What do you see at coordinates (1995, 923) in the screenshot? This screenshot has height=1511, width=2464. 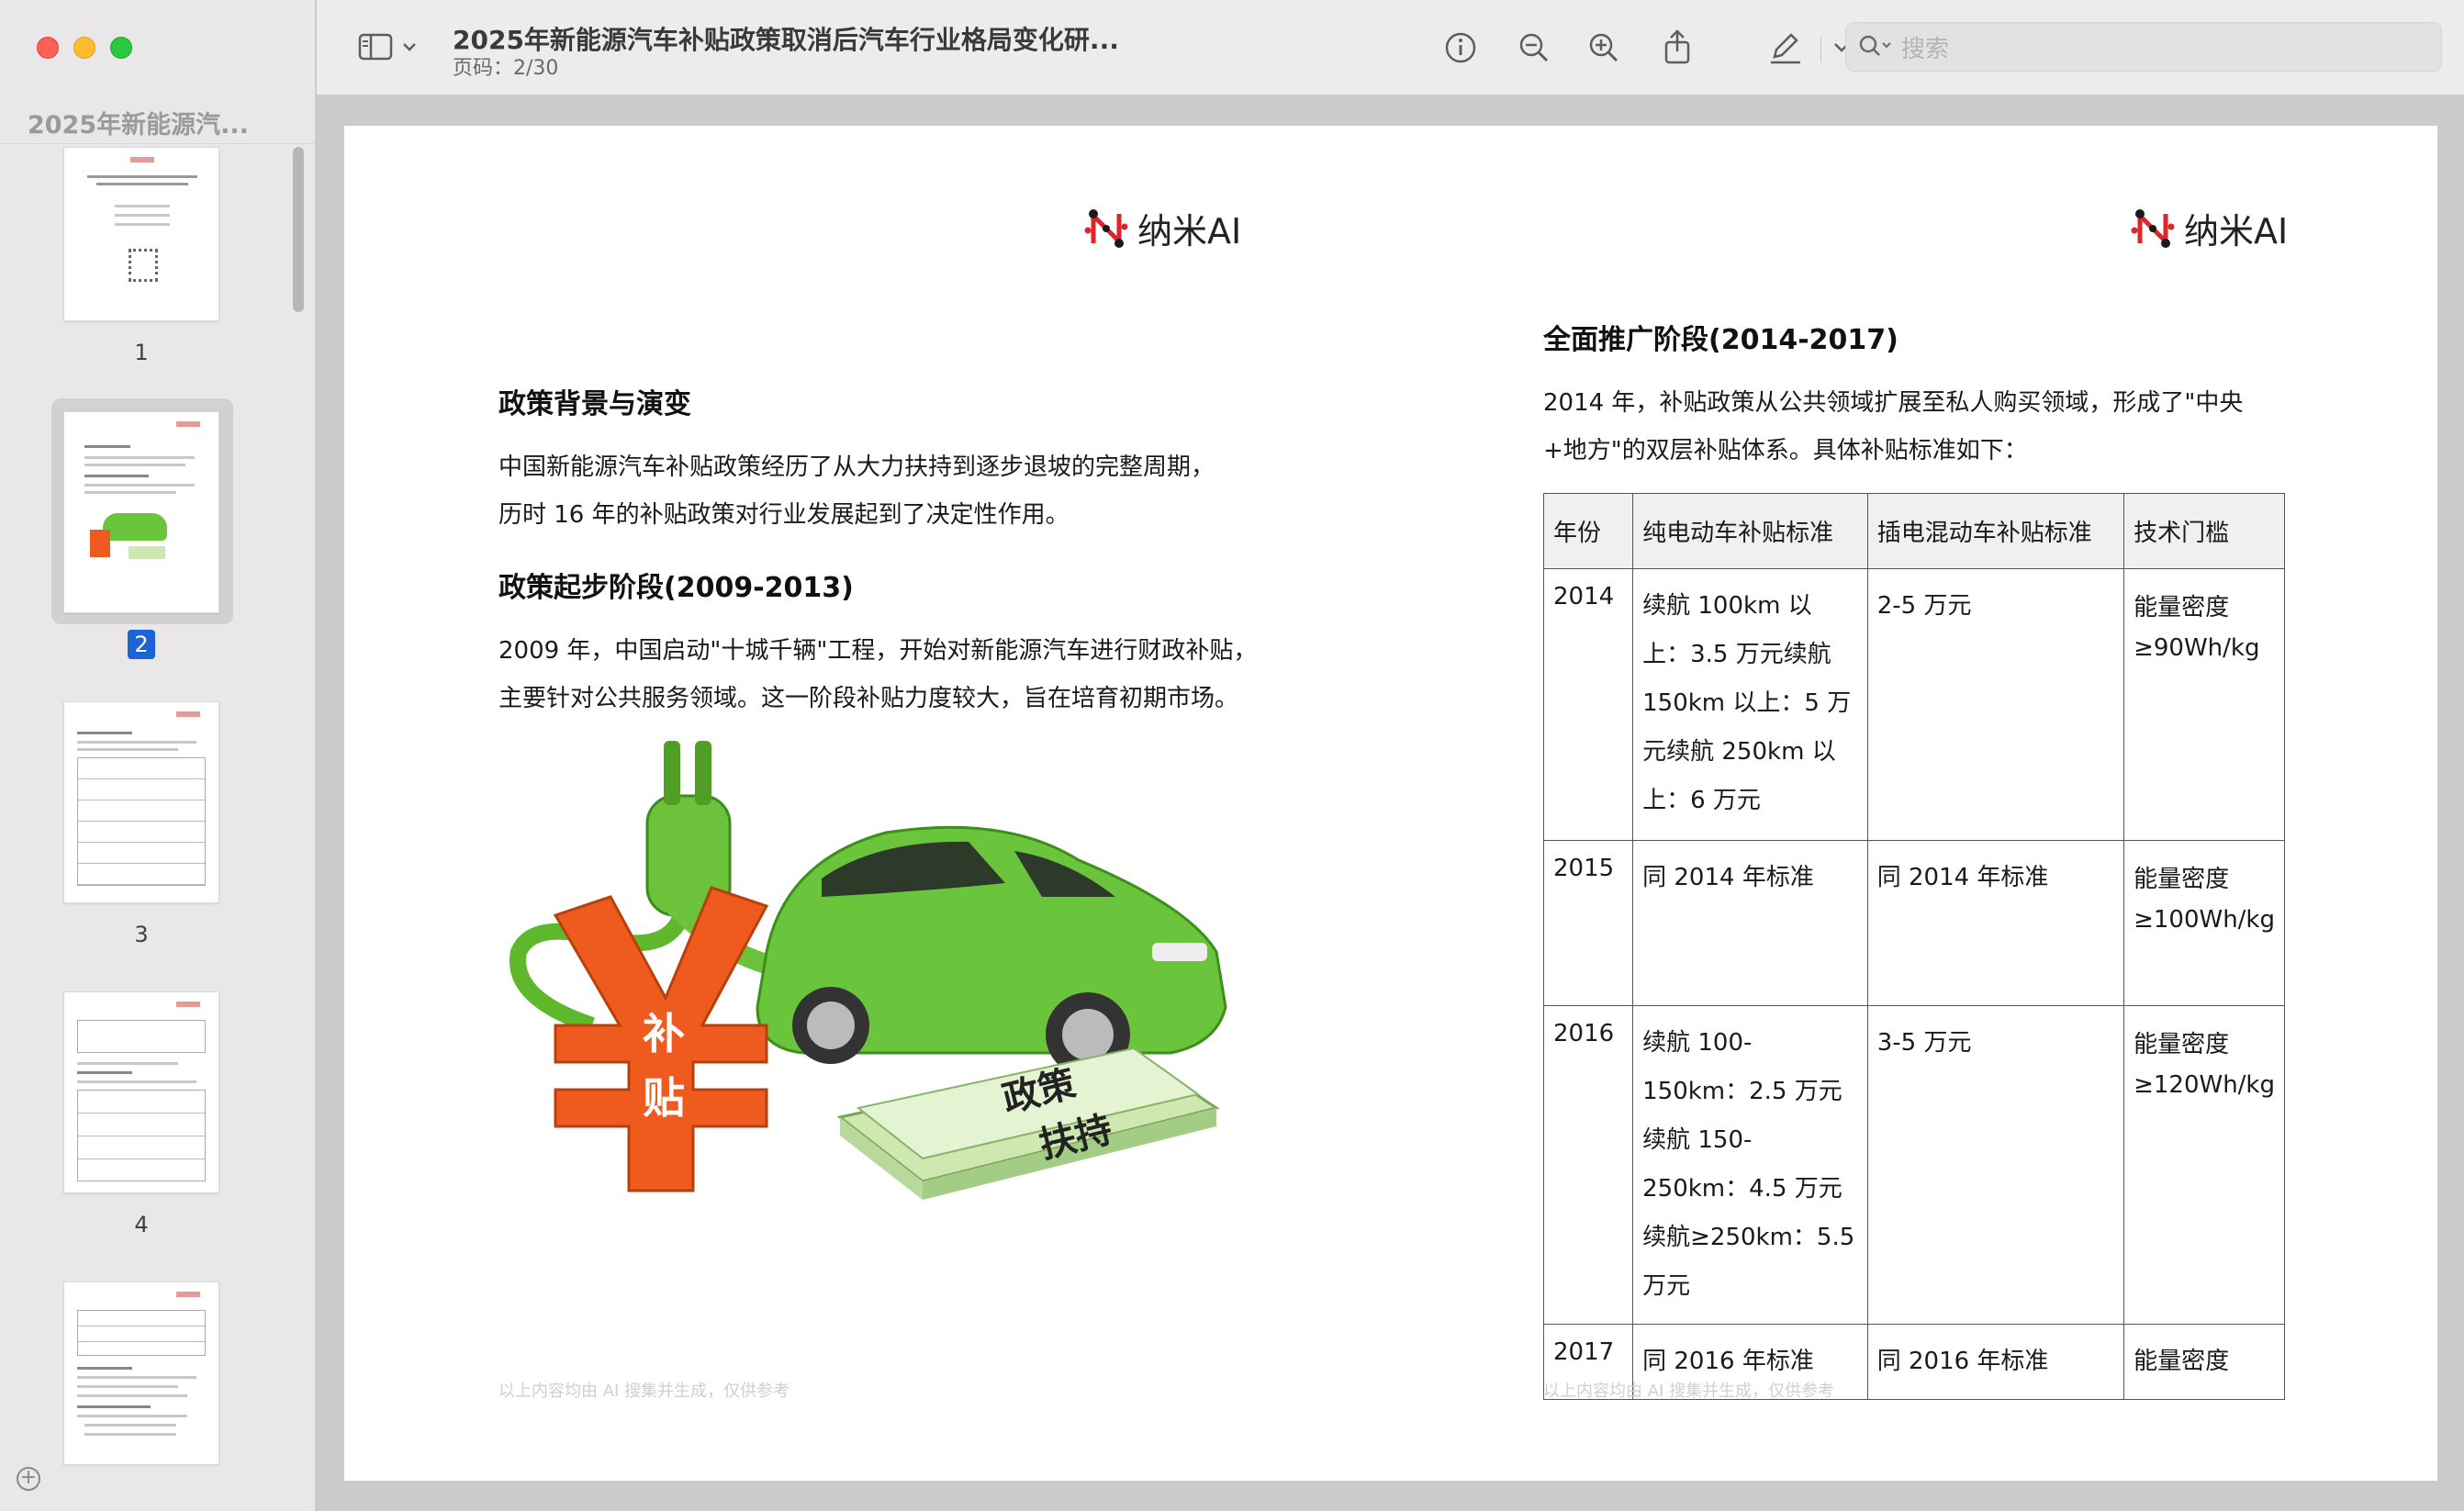 I see `cell-phev: 同 2014 年标准` at bounding box center [1995, 923].